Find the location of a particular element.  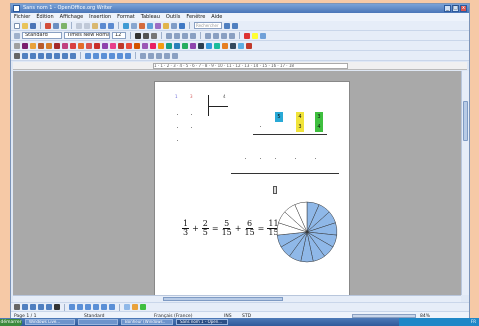

gallery-icon is located at coordinates (166, 25).